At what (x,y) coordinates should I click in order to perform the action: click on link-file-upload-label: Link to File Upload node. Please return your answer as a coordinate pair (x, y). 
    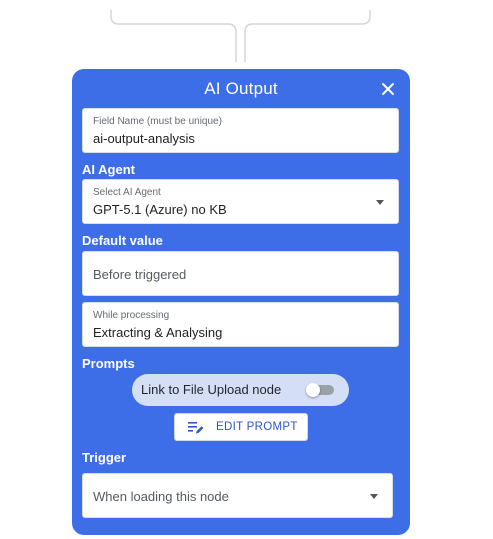
    Looking at the image, I should click on (211, 389).